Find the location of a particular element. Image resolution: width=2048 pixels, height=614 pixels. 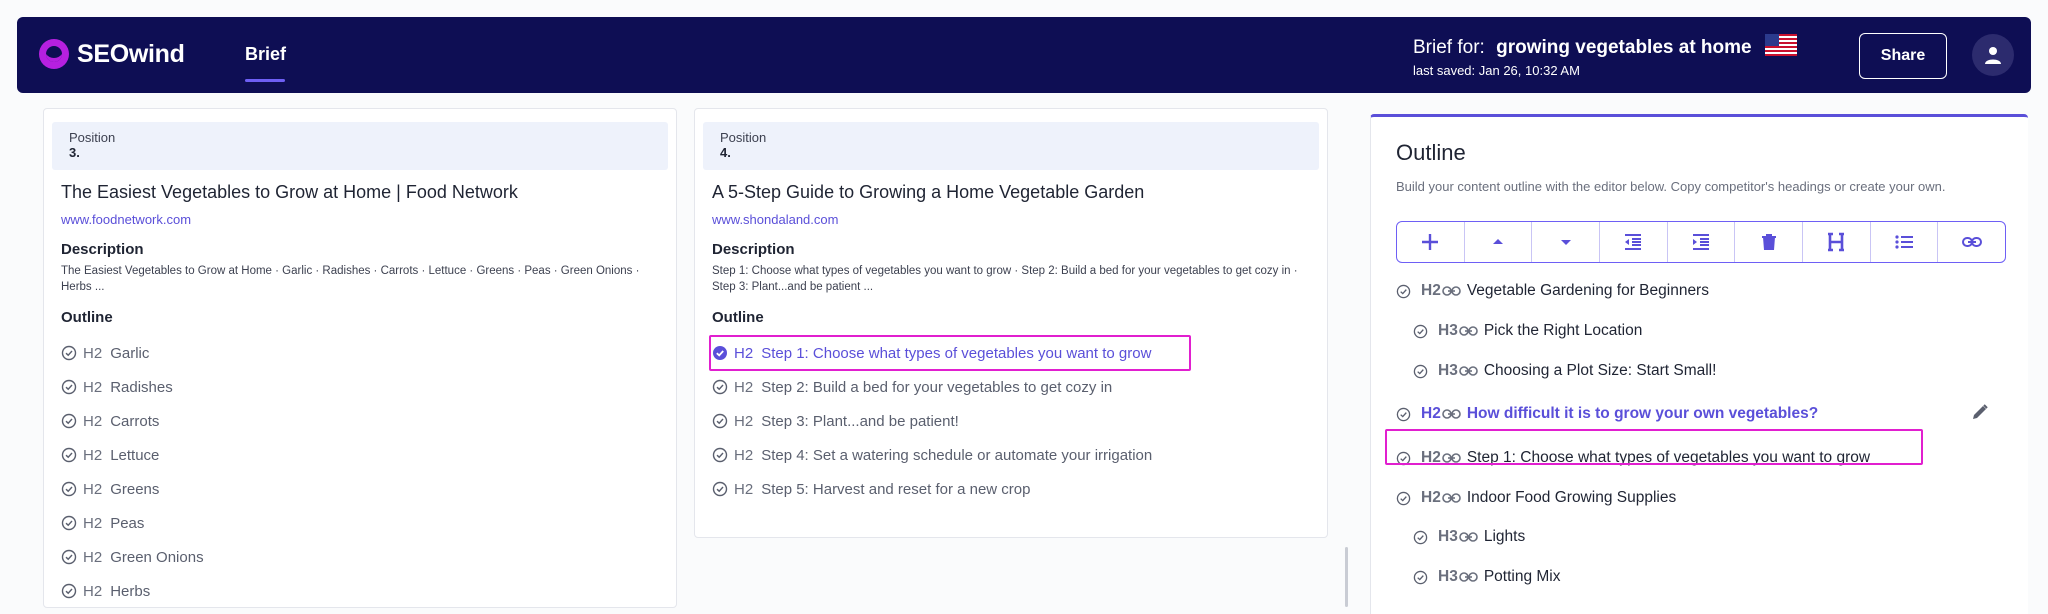

position-box: Position 3. is located at coordinates (360, 146).